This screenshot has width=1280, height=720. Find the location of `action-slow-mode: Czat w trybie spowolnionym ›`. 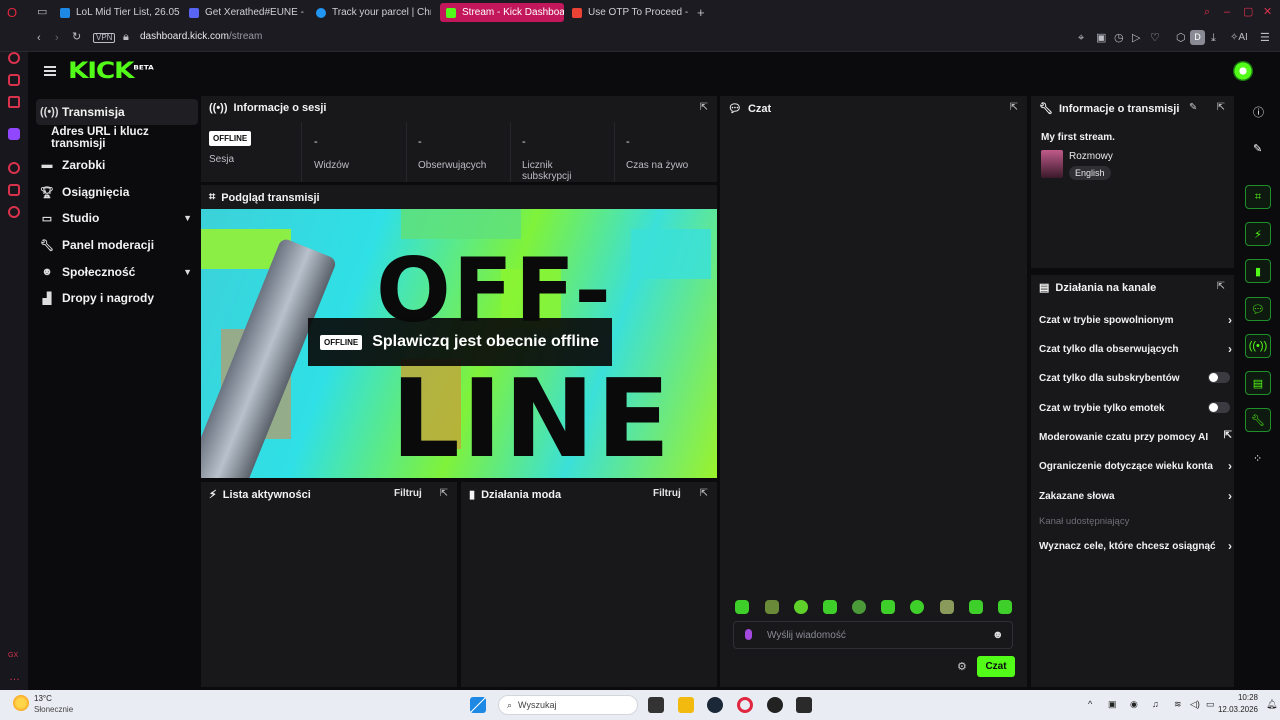

action-slow-mode: Czat w trybie spowolnionym › is located at coordinates (1135, 320).